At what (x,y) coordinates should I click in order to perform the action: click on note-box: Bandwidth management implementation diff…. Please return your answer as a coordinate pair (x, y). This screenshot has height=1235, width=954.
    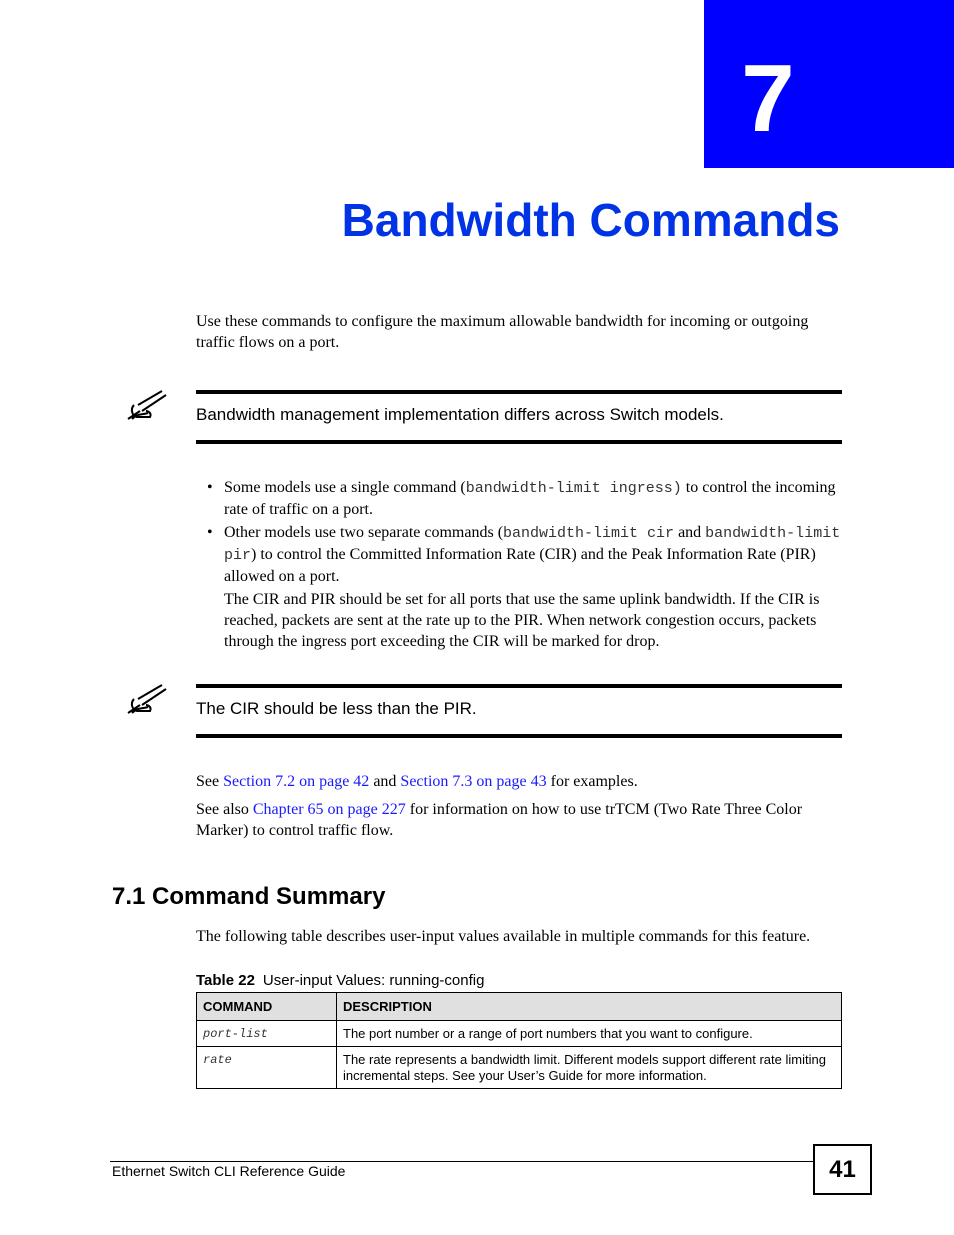
    Looking at the image, I should click on (519, 417).